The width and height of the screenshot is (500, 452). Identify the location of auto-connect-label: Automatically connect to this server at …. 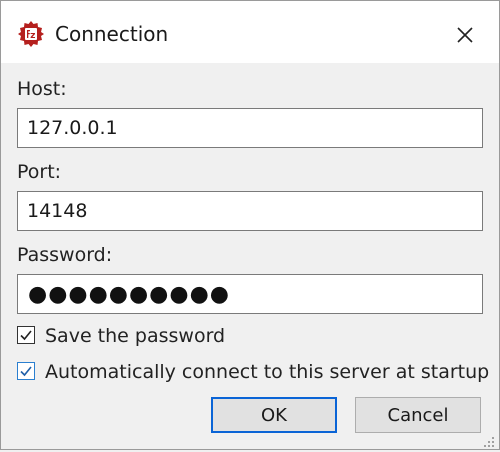
(267, 372).